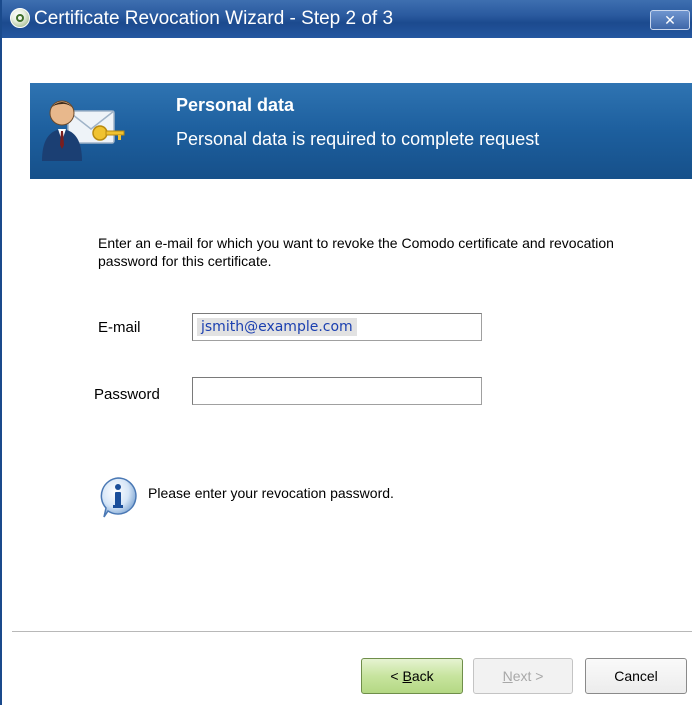  I want to click on back-label-accesskey: B, so click(407, 676).